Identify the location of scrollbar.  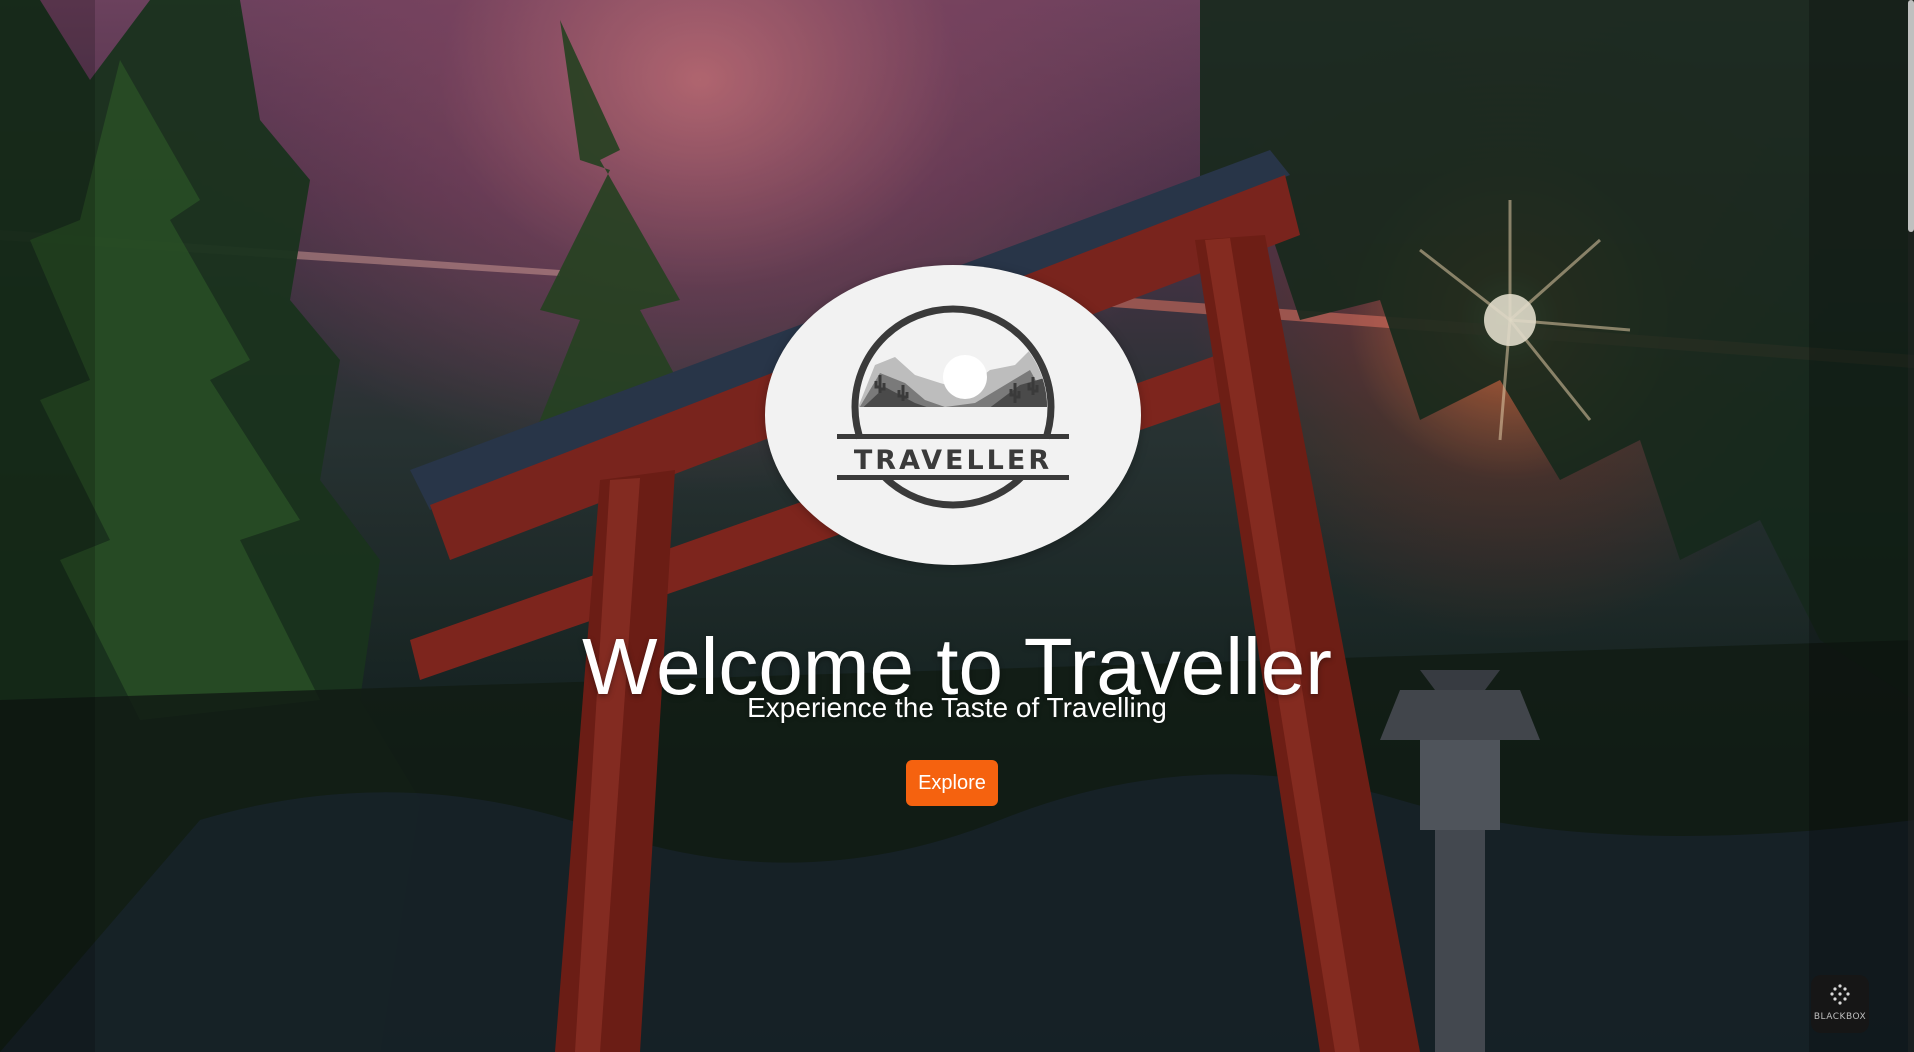
(1911, 526).